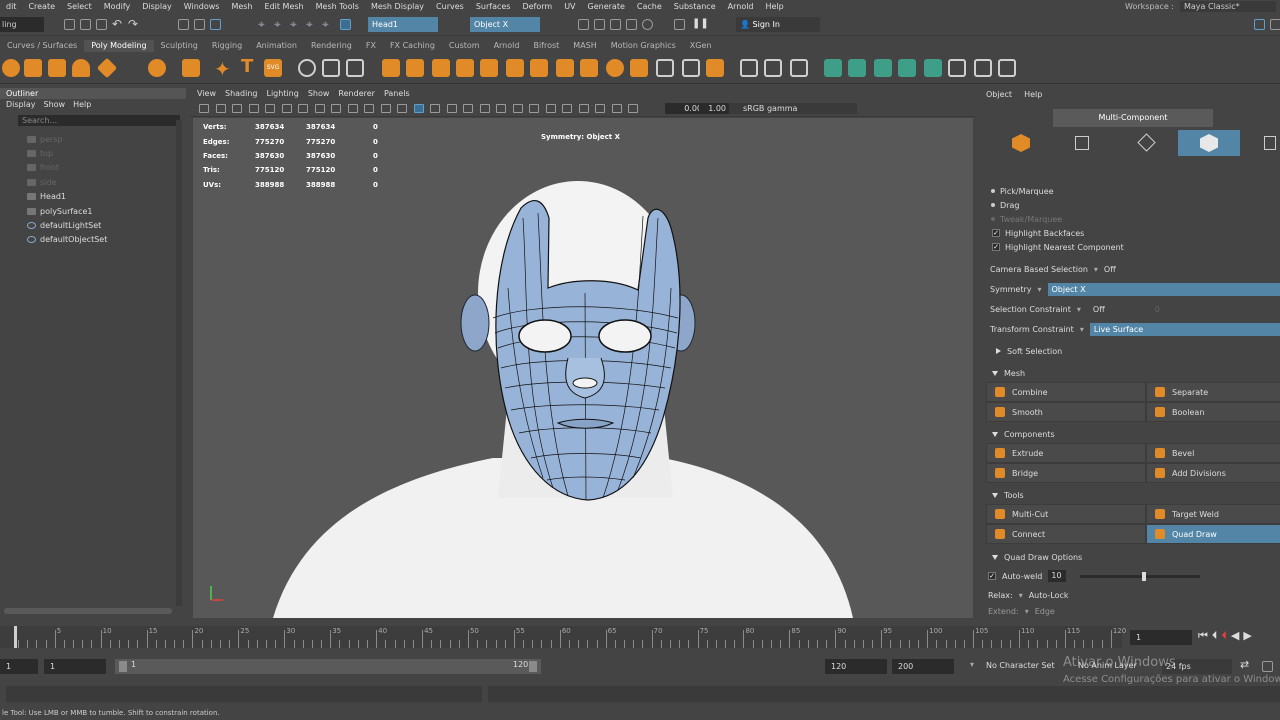 This screenshot has width=1280, height=720. I want to click on poly-cube-icon, so click(33, 68).